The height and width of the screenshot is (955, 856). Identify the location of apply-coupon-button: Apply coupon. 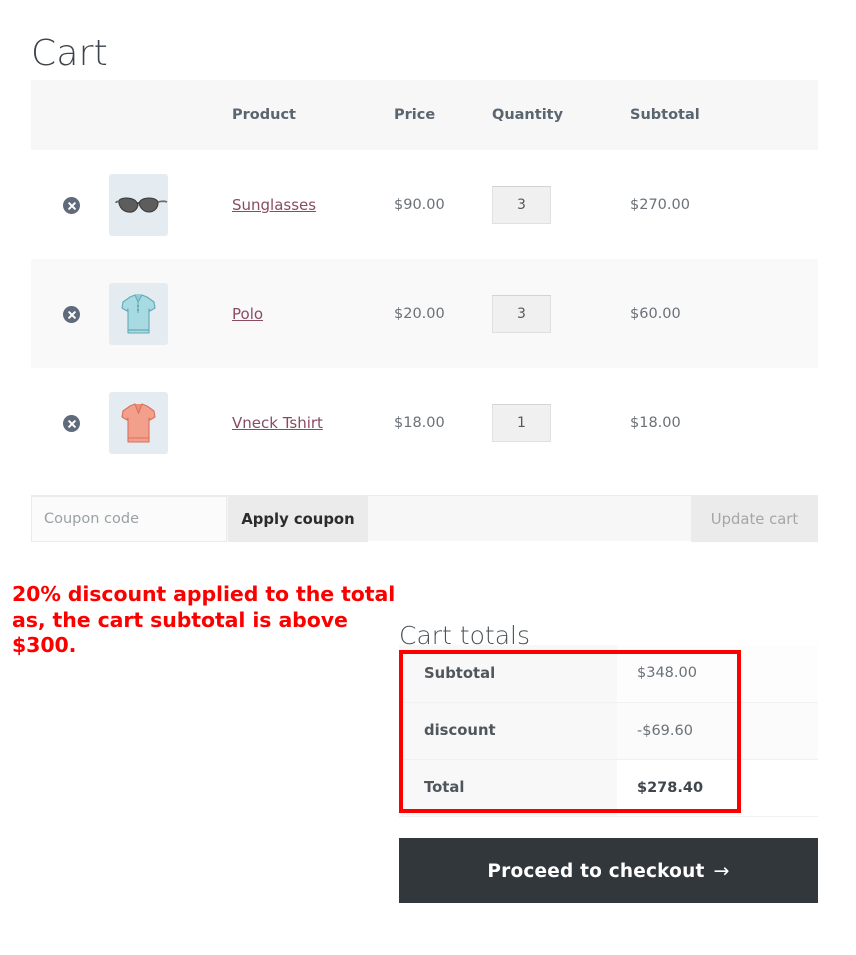
(298, 519).